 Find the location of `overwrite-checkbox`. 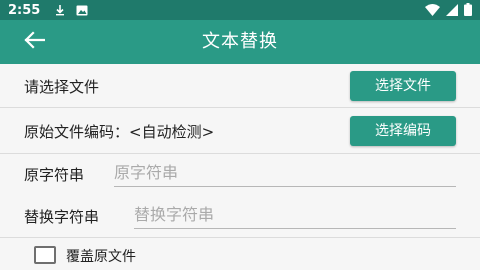

overwrite-checkbox is located at coordinates (45, 255).